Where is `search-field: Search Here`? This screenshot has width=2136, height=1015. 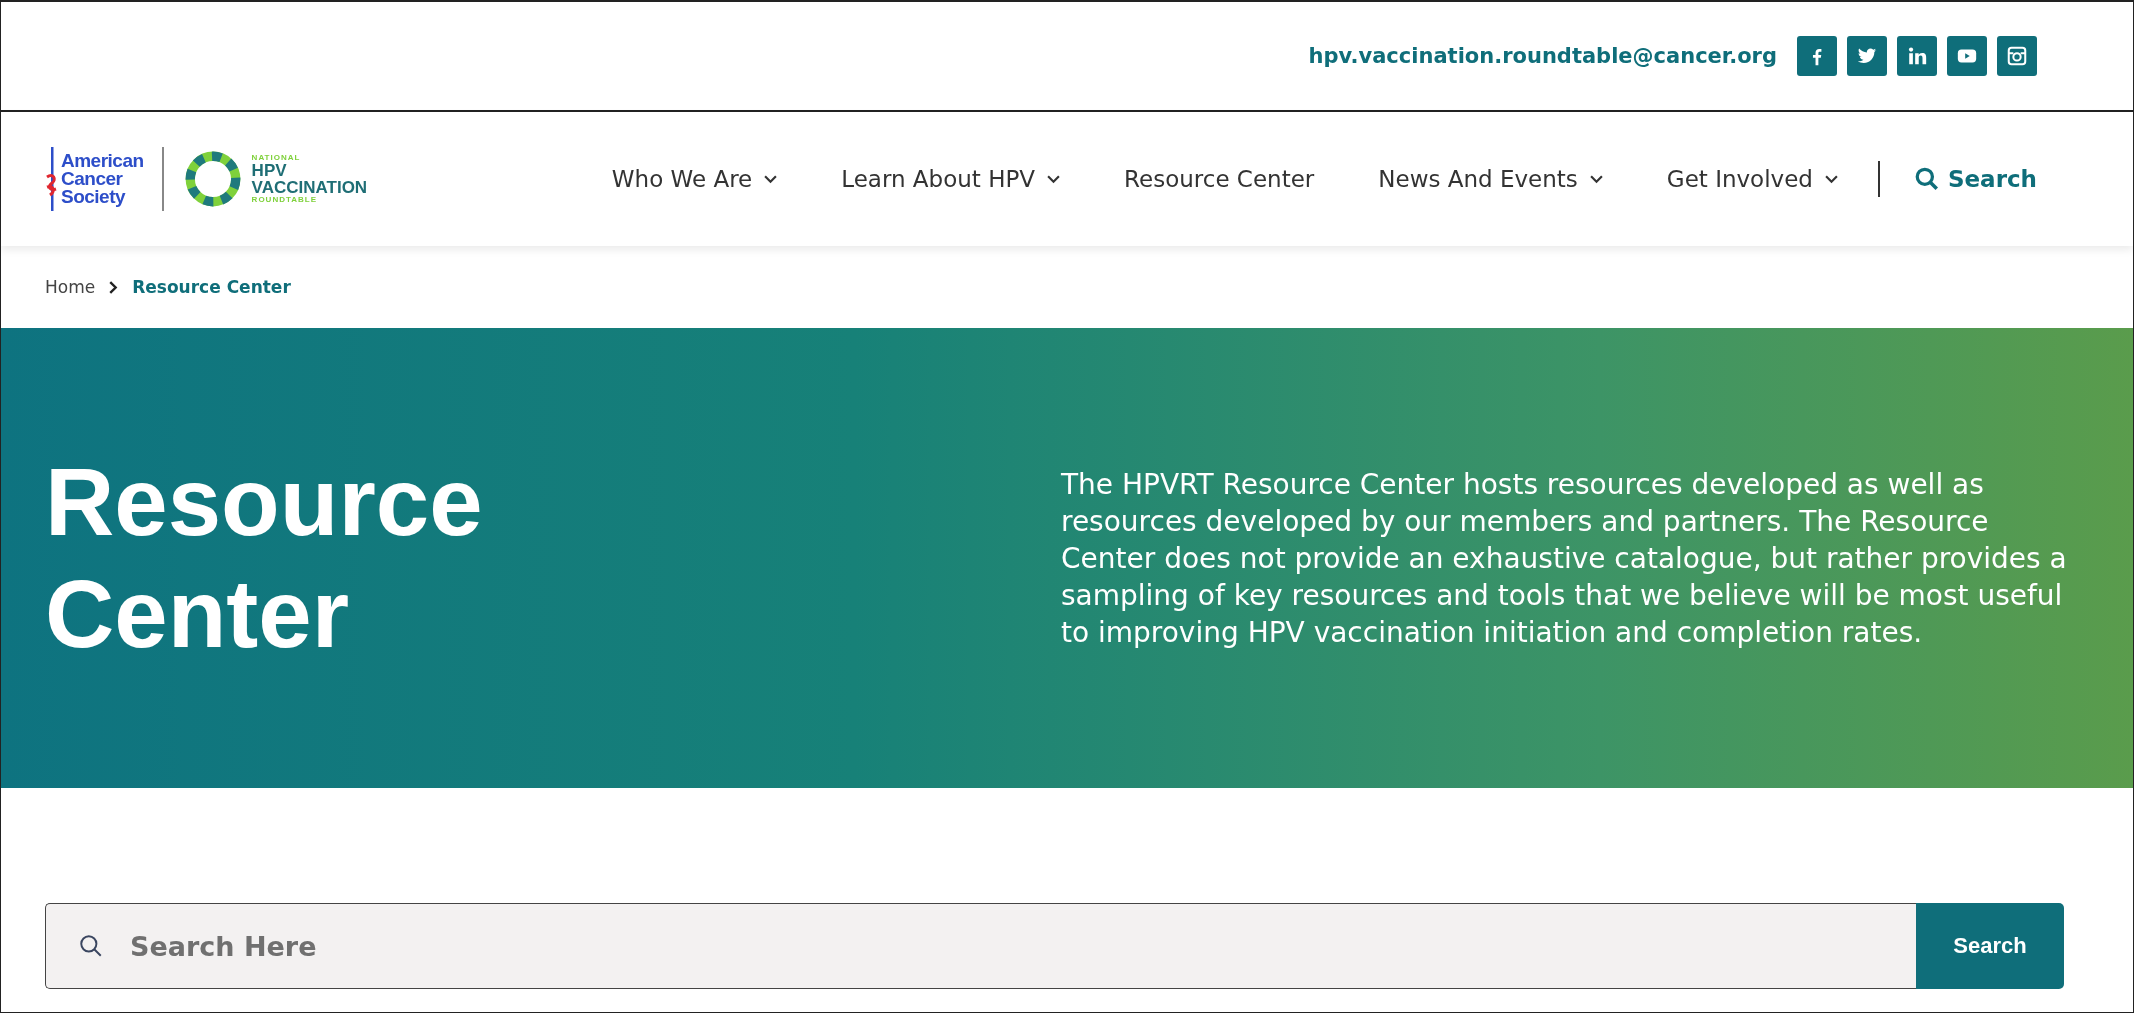
search-field: Search Here is located at coordinates (980, 946).